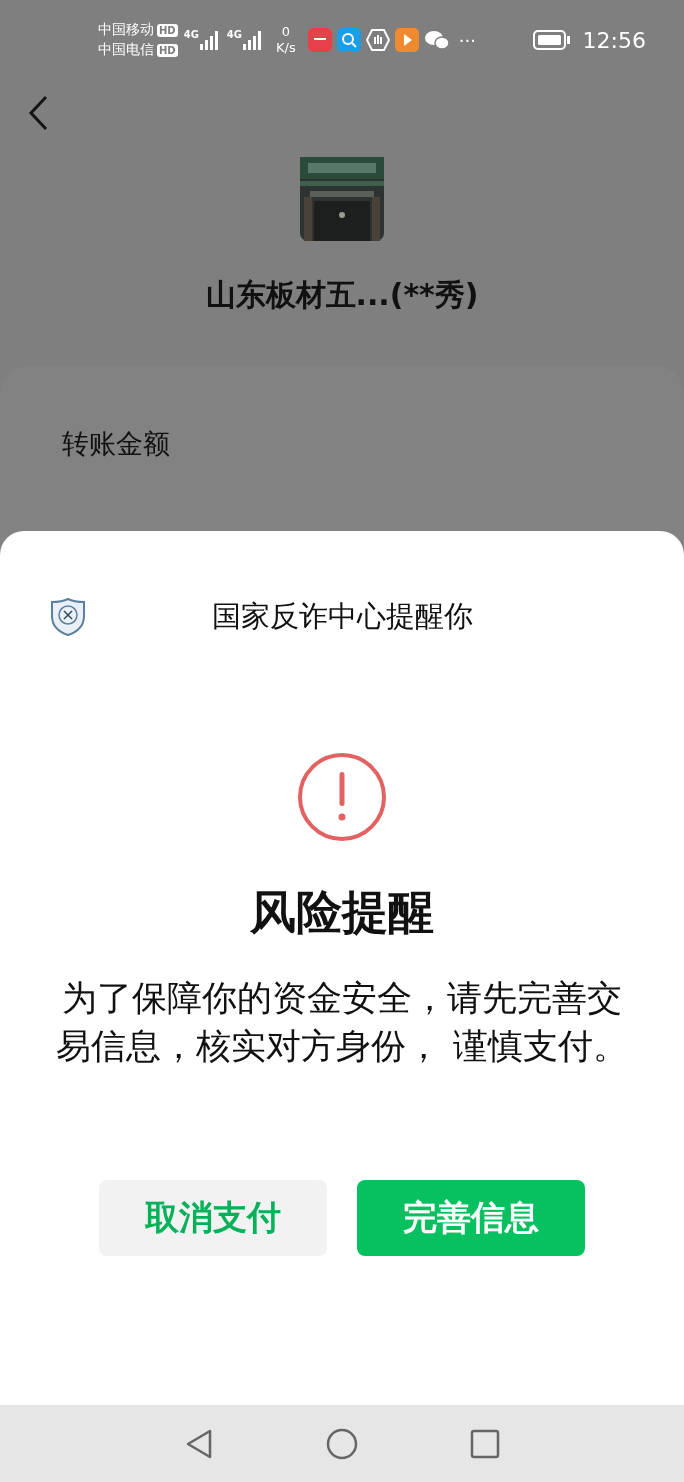 The width and height of the screenshot is (684, 1482). Describe the element at coordinates (348, 40) in the screenshot. I see `search-app-icon` at that location.